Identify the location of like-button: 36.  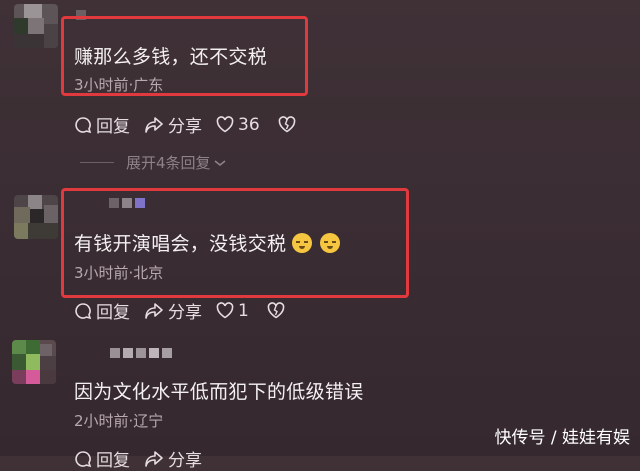
(238, 125).